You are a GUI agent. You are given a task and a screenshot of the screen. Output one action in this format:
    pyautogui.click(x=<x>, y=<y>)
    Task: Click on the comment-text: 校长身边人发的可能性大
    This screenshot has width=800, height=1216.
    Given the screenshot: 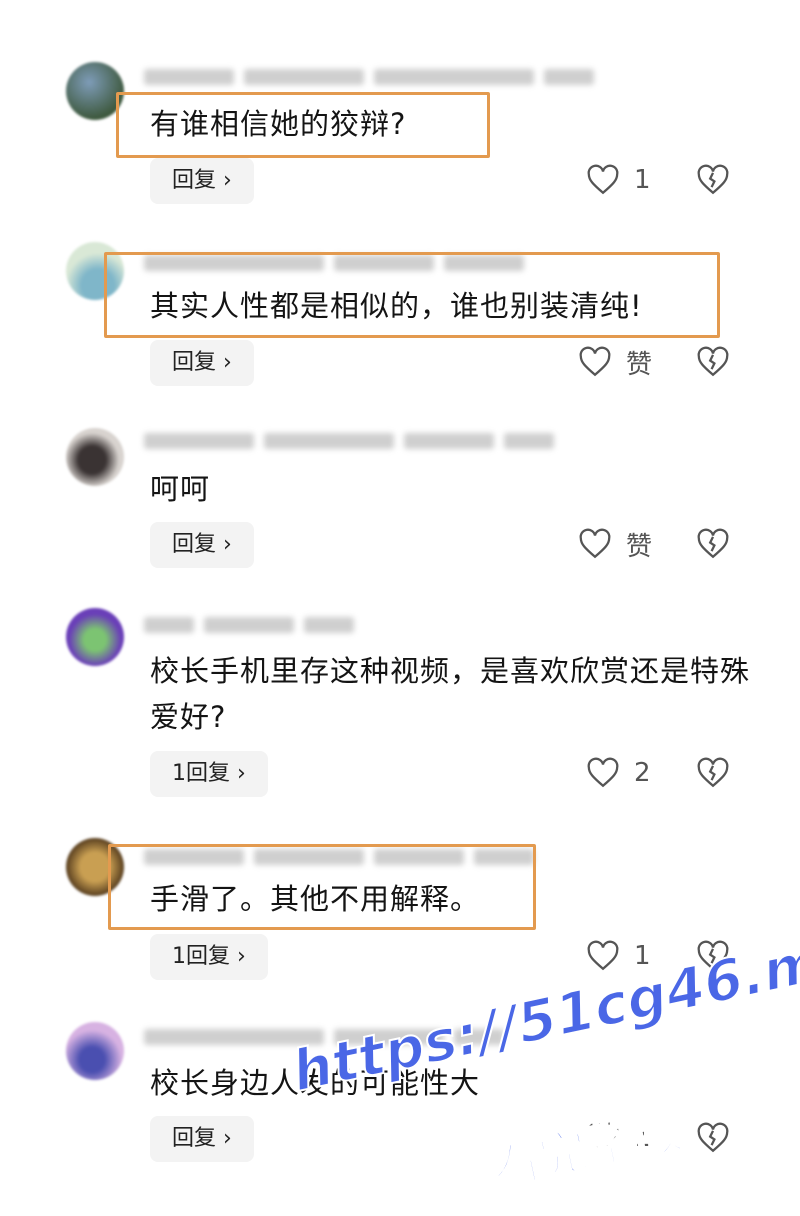 What is the action you would take?
    pyautogui.click(x=315, y=1083)
    